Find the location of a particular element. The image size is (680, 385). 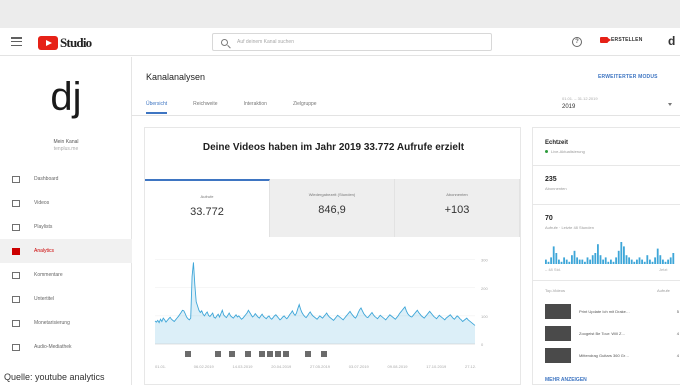

y-tick-label: 0 is located at coordinates (482, 344).